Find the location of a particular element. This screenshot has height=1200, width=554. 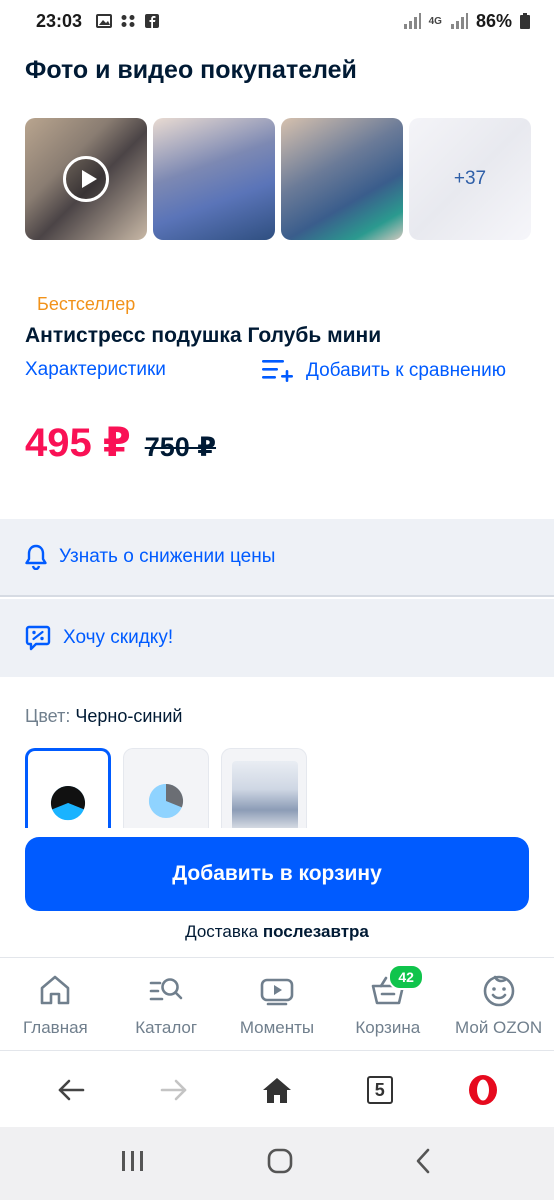

cart-count-badge: 42 is located at coordinates (406, 977).